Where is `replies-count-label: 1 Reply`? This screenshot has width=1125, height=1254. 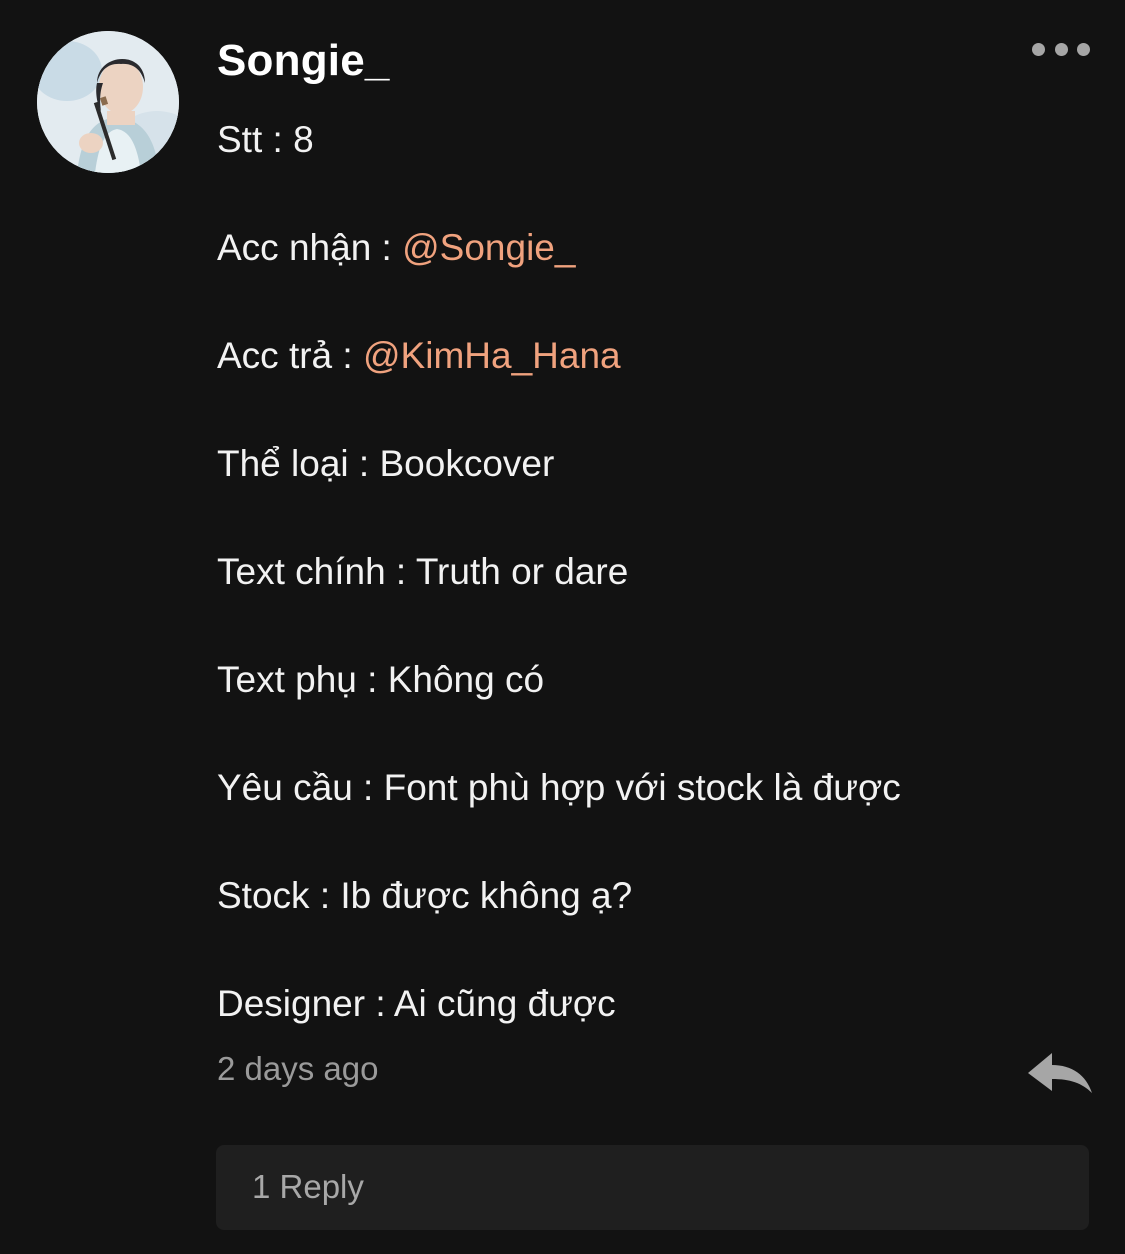
replies-count-label: 1 Reply is located at coordinates (308, 1186).